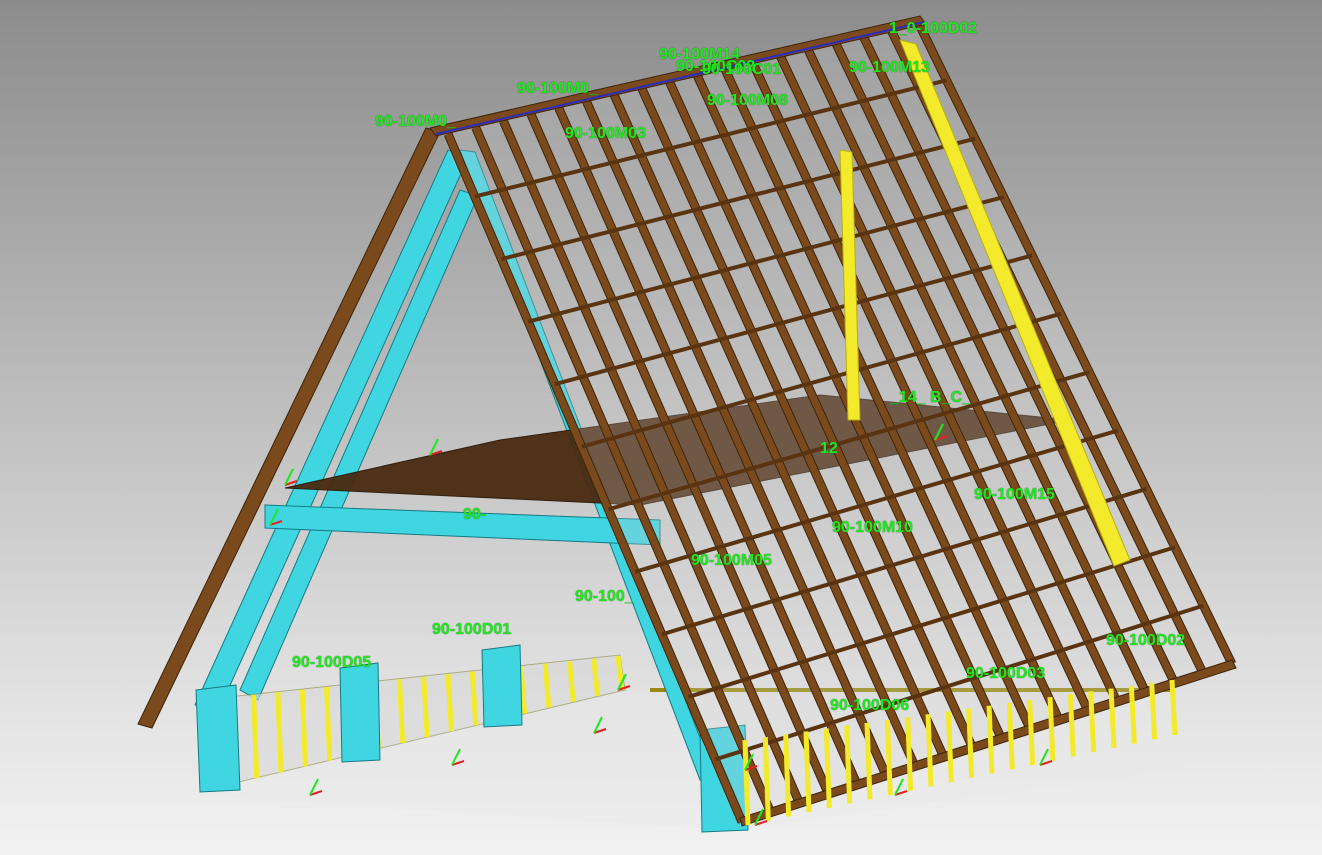  Describe the element at coordinates (471, 630) in the screenshot. I see `component-label: 90-100D01` at that location.